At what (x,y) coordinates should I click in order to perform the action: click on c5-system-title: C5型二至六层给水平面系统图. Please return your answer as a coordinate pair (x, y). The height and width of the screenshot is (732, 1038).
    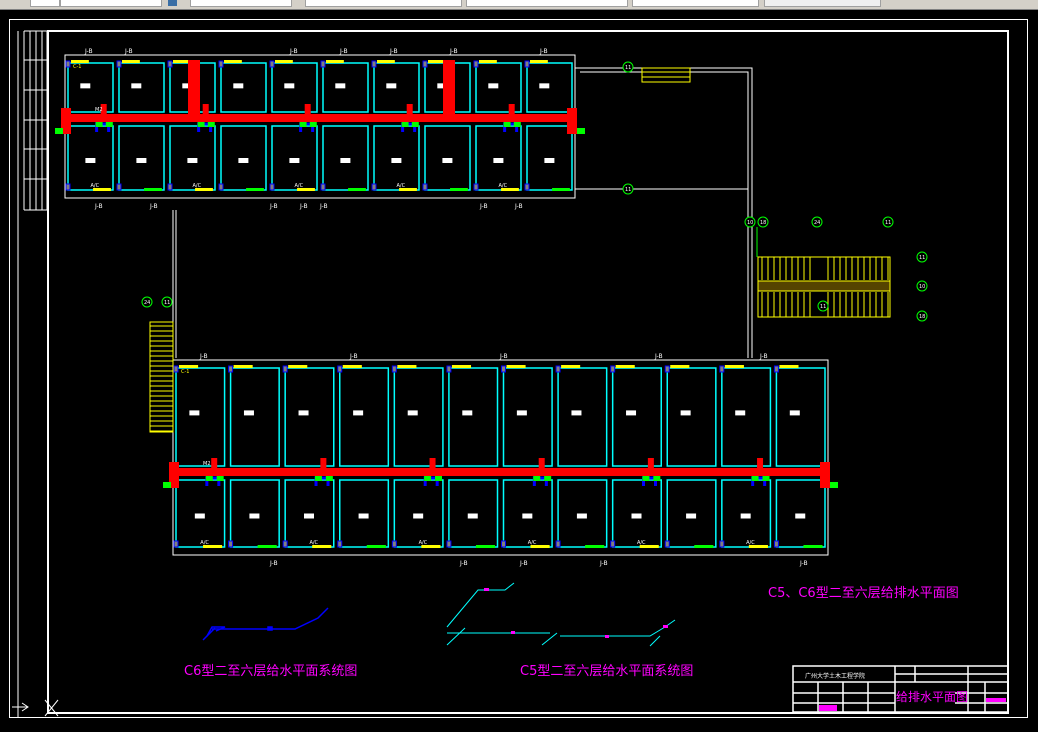
    Looking at the image, I should click on (606, 671).